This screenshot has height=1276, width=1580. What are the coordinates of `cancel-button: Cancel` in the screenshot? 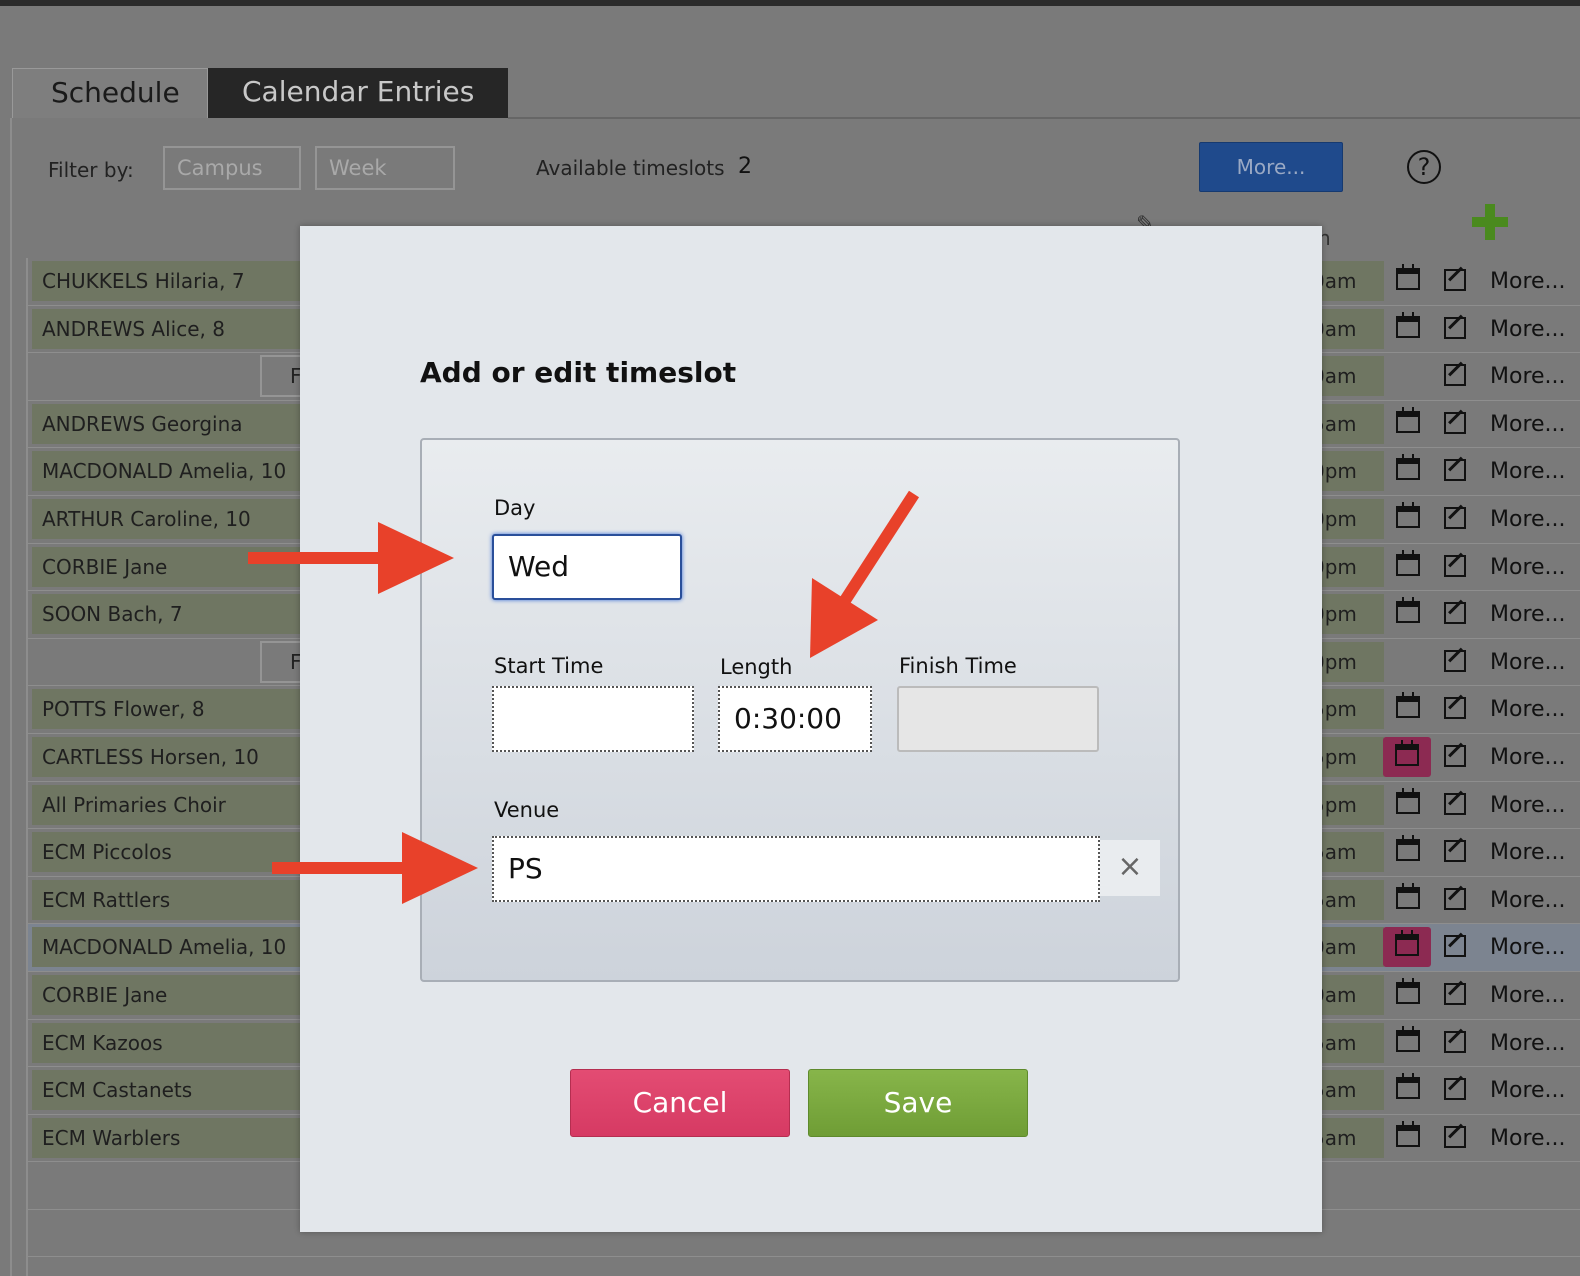 It's located at (680, 1103).